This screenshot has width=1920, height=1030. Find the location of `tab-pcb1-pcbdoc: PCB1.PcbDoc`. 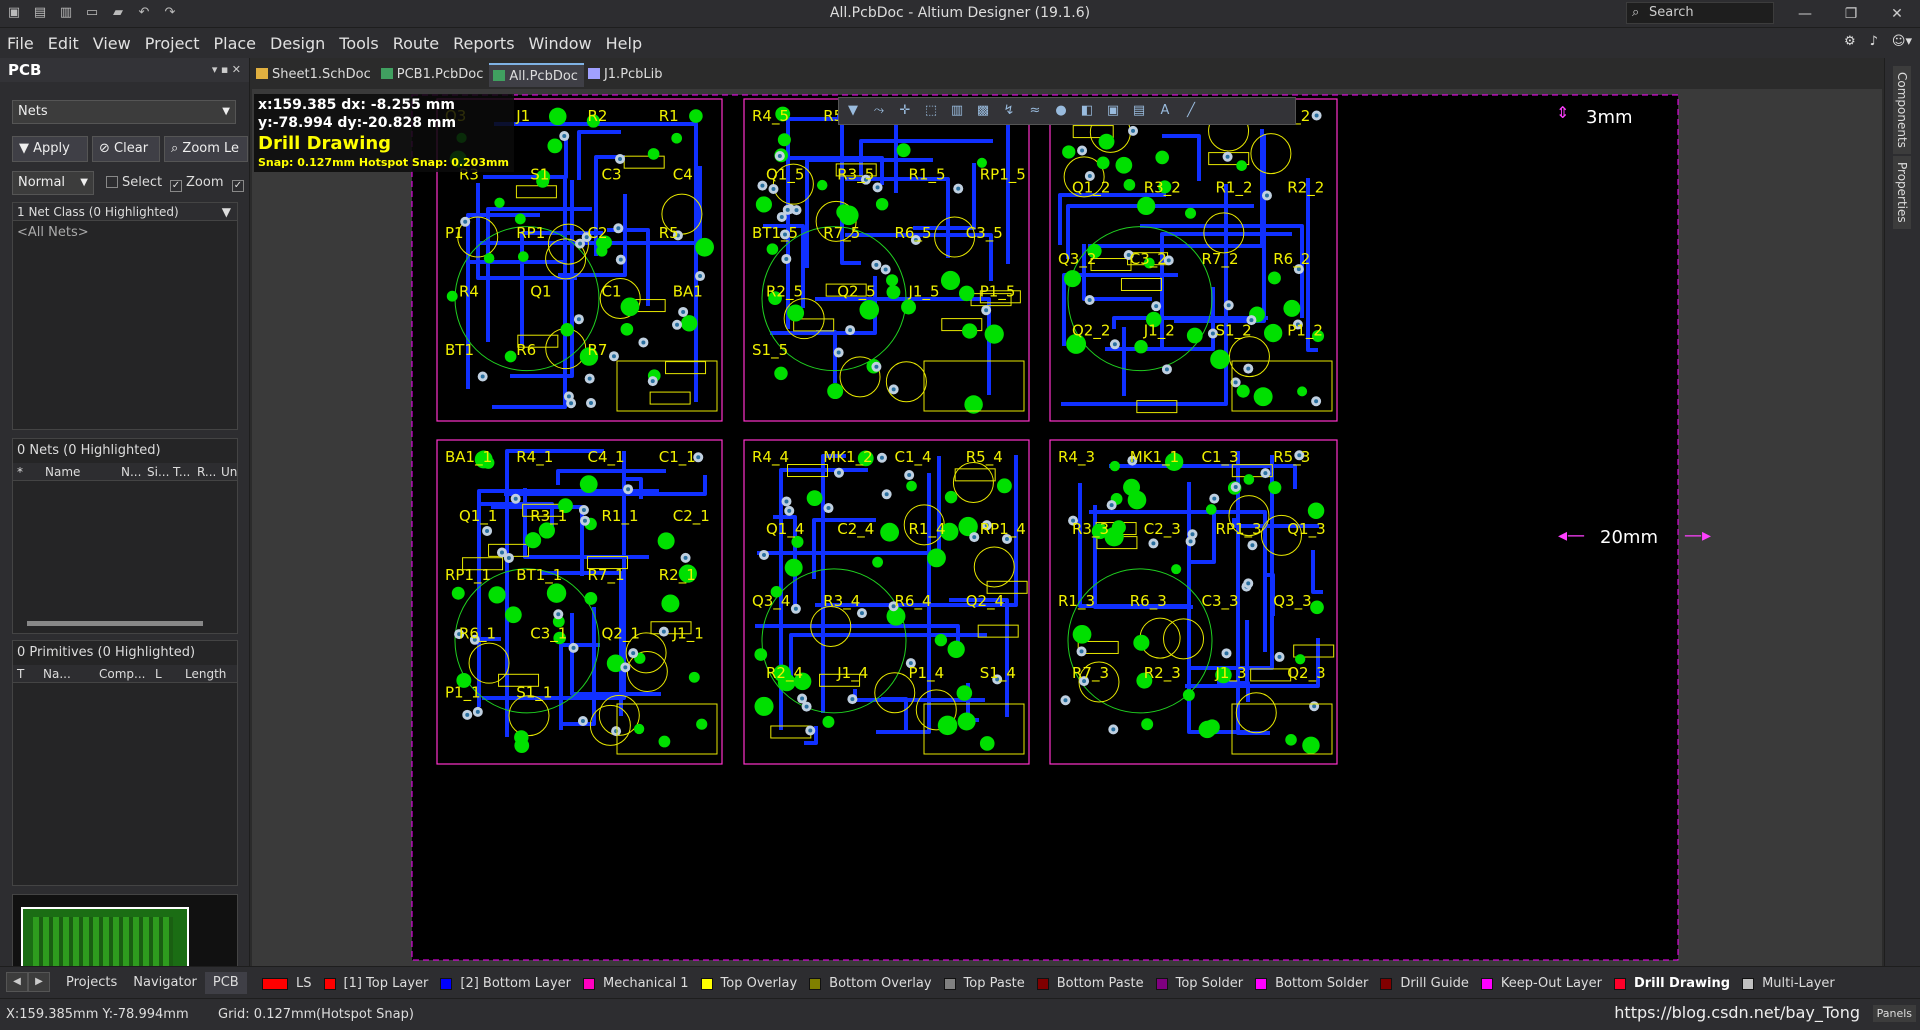

tab-pcb1-pcbdoc: PCB1.PcbDoc is located at coordinates (433, 75).